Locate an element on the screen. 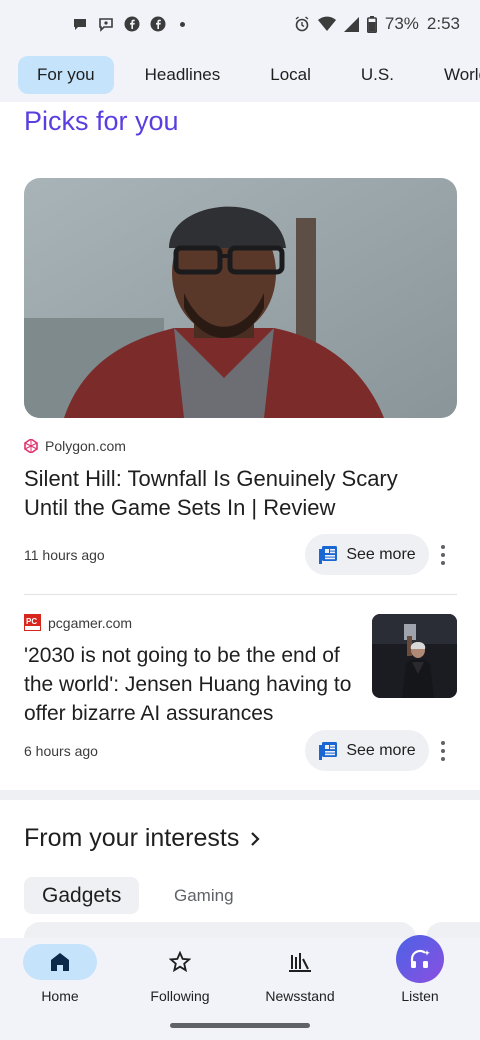 The width and height of the screenshot is (480, 1040). newsstand-icon is located at coordinates (300, 962).